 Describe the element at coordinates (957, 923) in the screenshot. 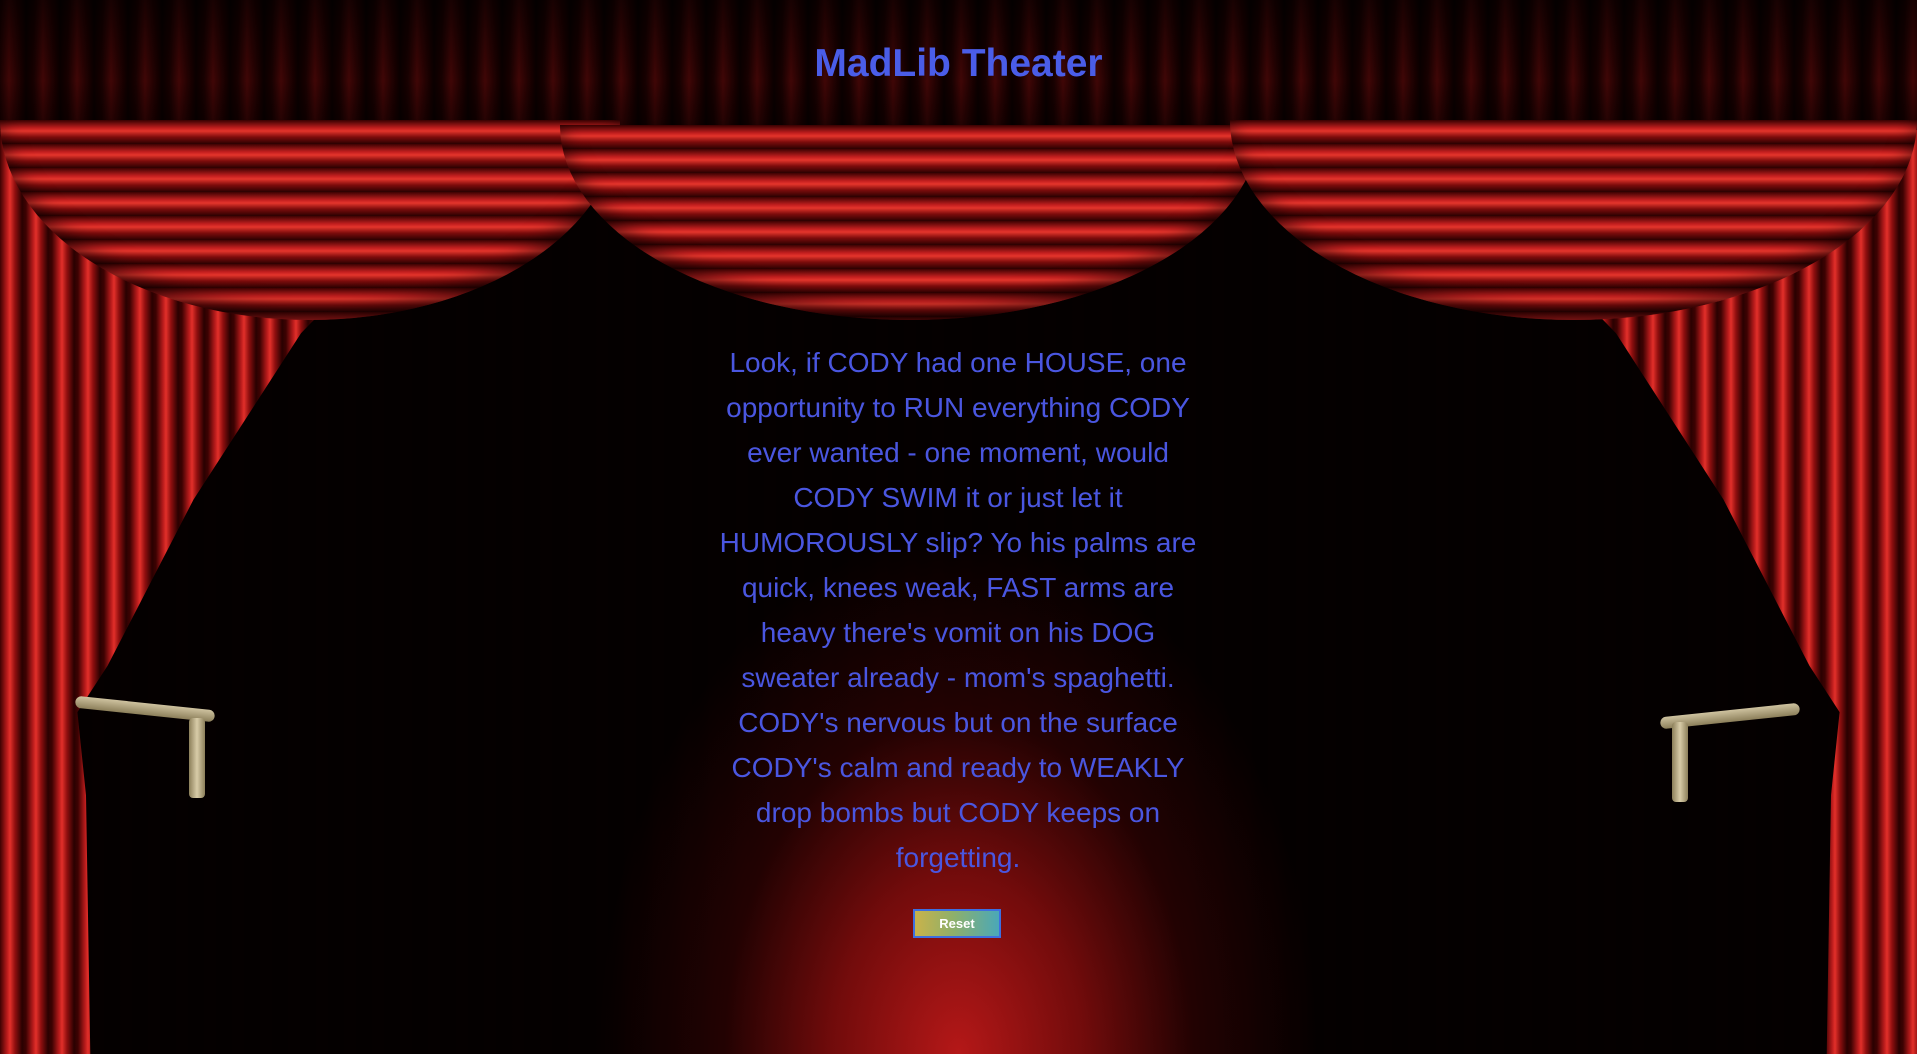

I see `reset-button: Reset` at that location.